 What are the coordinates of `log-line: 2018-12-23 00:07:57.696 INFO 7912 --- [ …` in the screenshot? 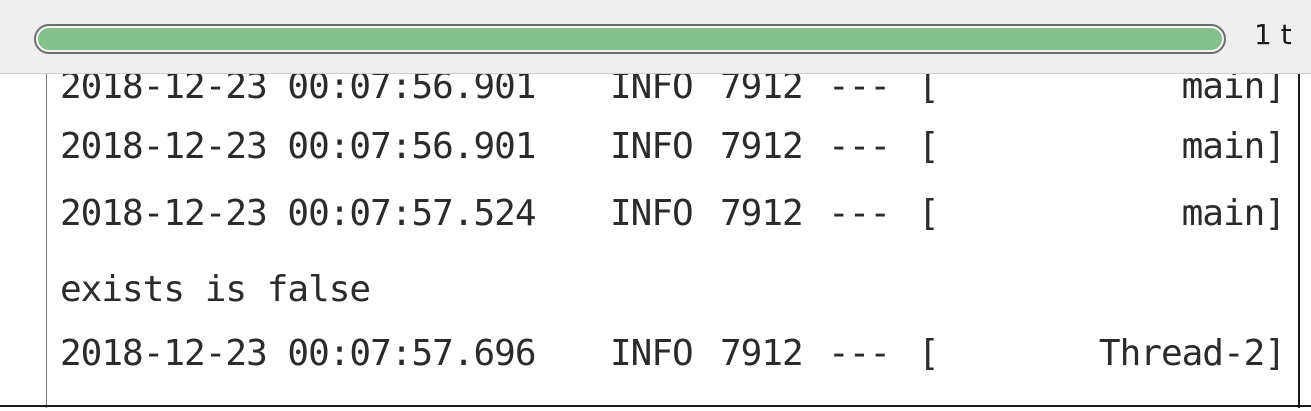 It's located at (666, 353).